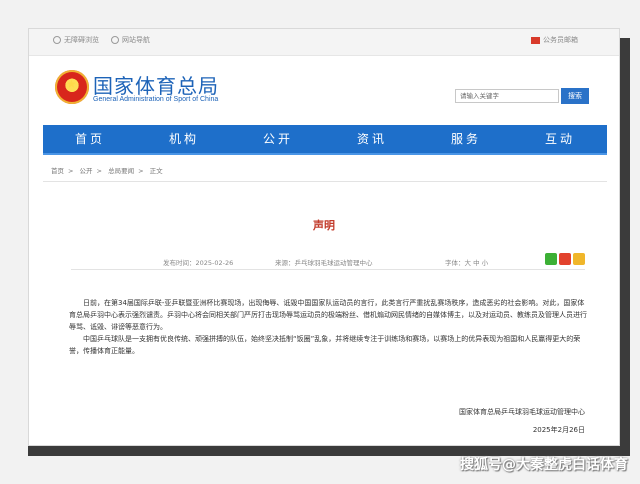 This screenshot has height=484, width=640. What do you see at coordinates (198, 263) in the screenshot?
I see `publish-date: 发布时间：2025-02-26` at bounding box center [198, 263].